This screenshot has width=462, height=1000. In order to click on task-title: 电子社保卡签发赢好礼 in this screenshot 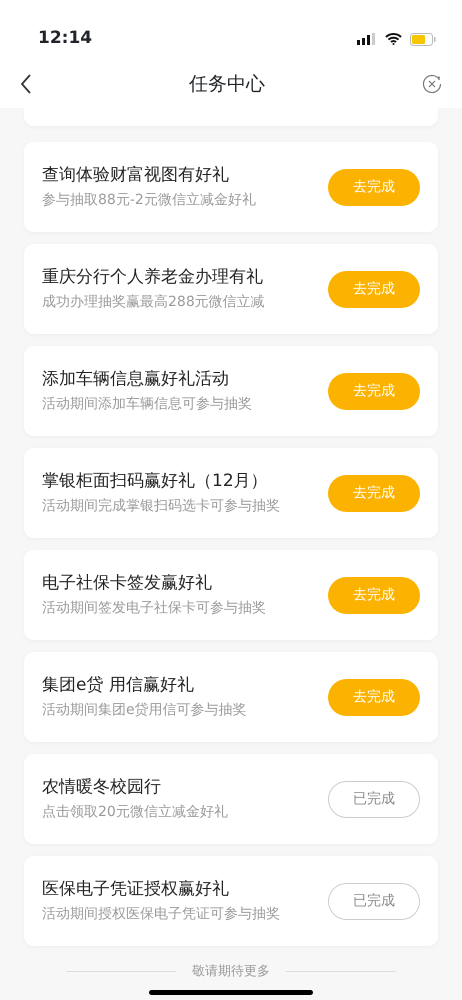, I will do `click(127, 583)`.